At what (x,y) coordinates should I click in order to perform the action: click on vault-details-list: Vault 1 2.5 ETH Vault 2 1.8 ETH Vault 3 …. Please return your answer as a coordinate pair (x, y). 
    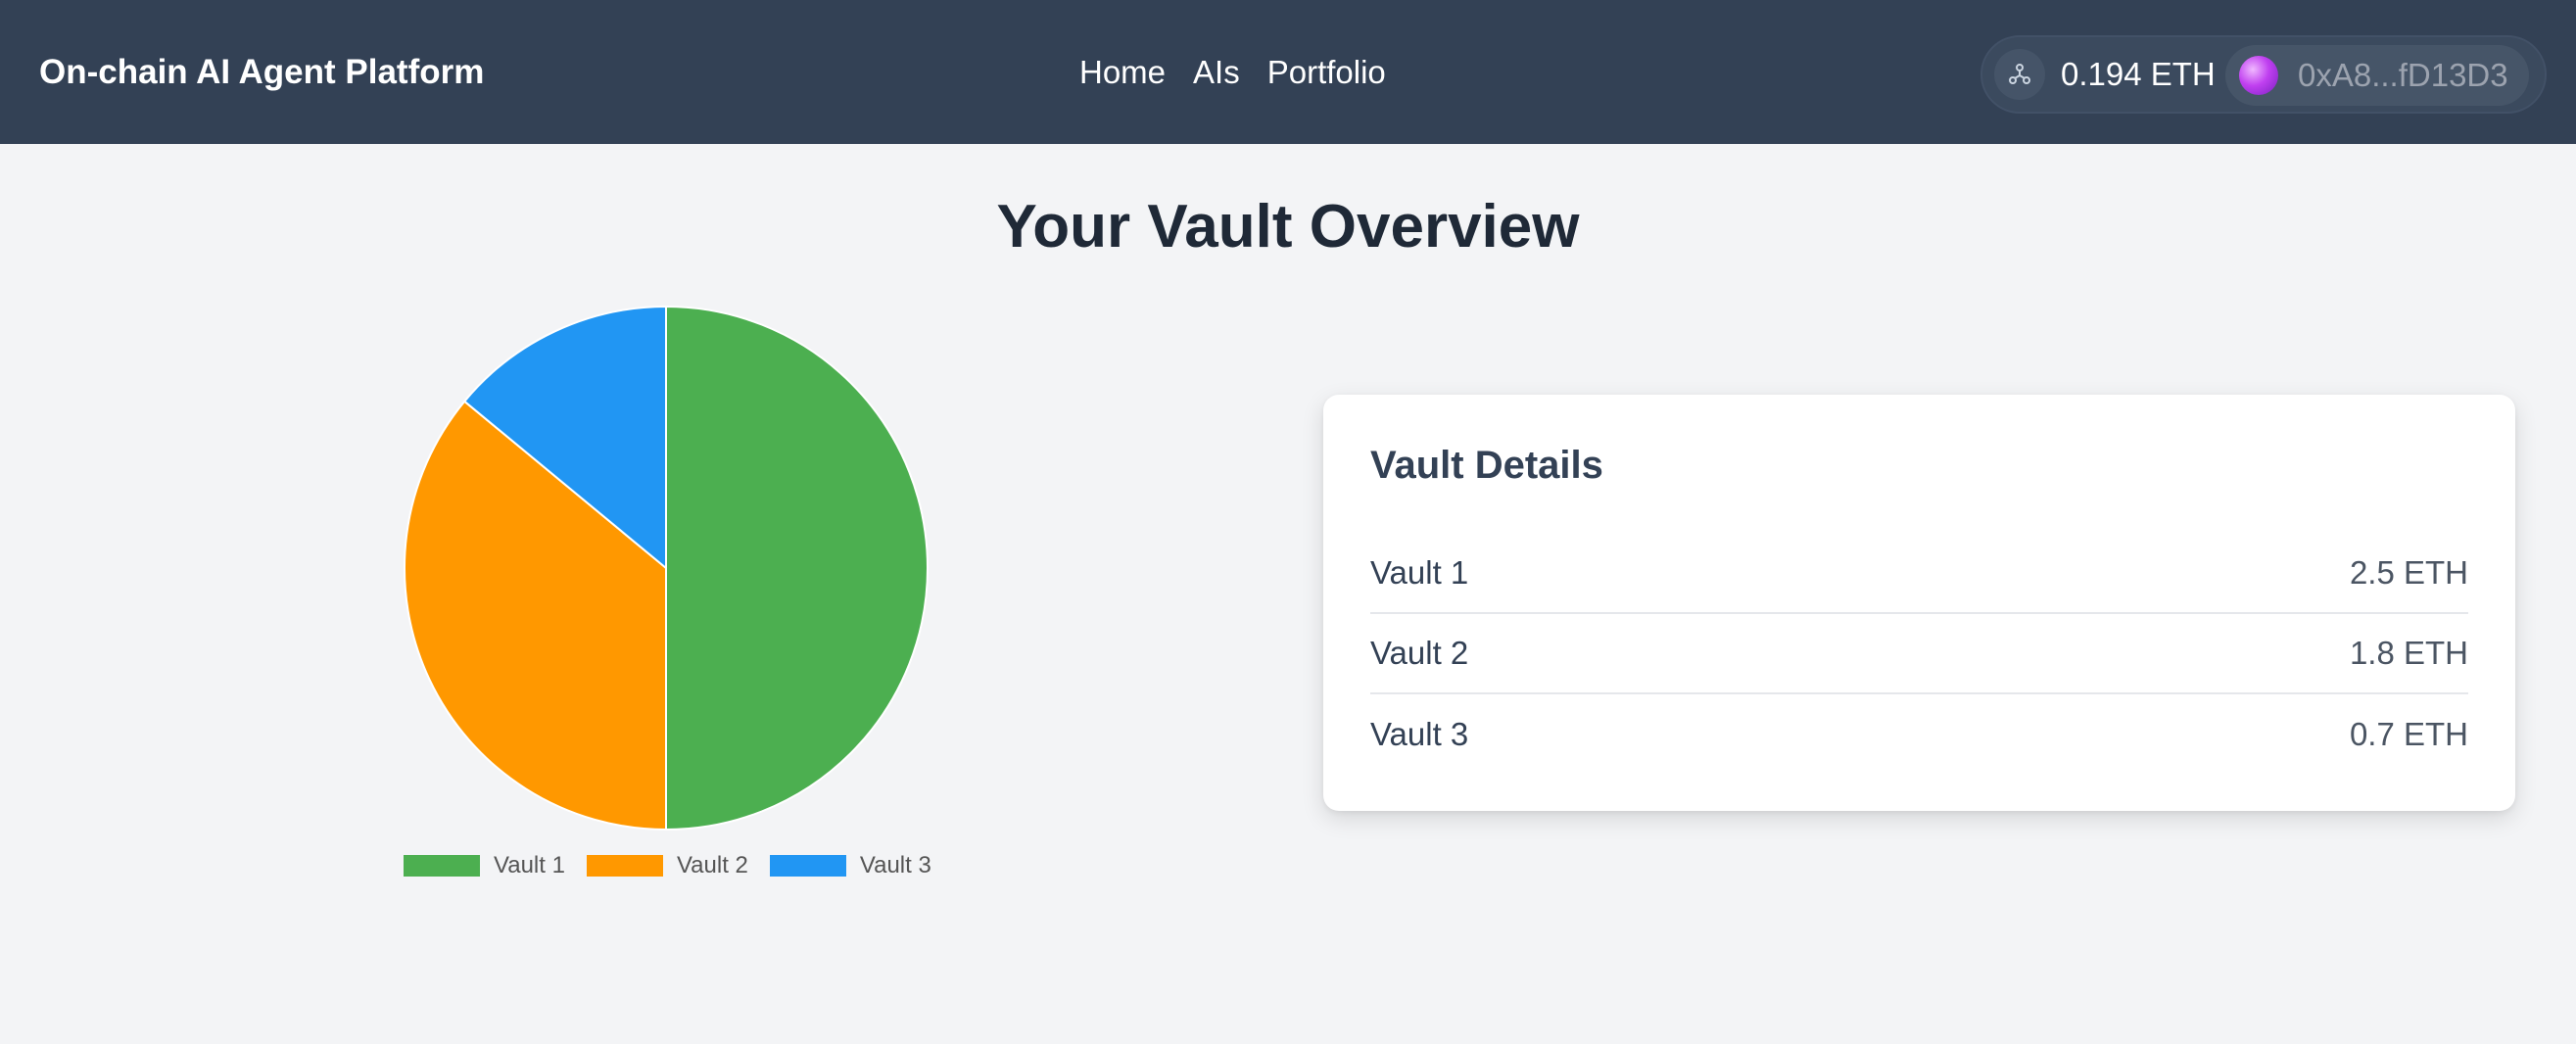
    Looking at the image, I should click on (1919, 654).